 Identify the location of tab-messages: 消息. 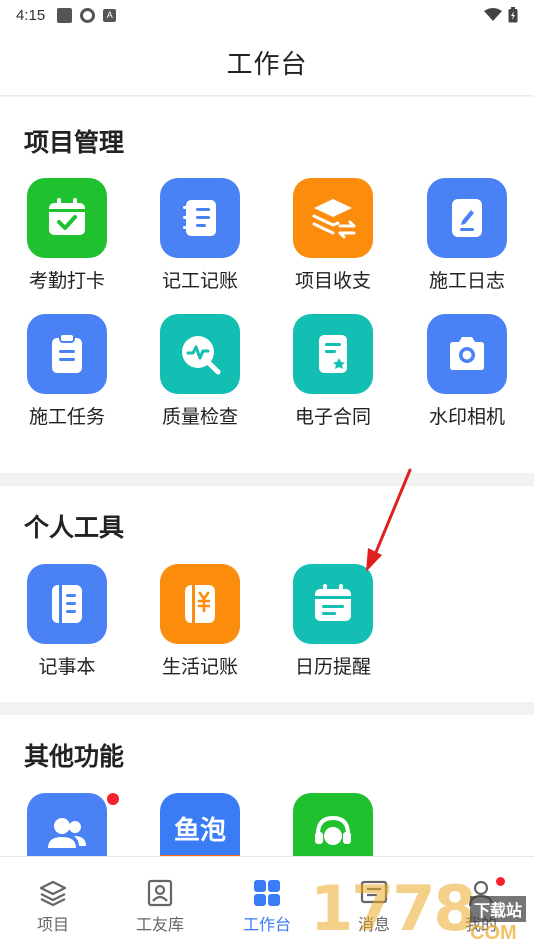
(374, 903).